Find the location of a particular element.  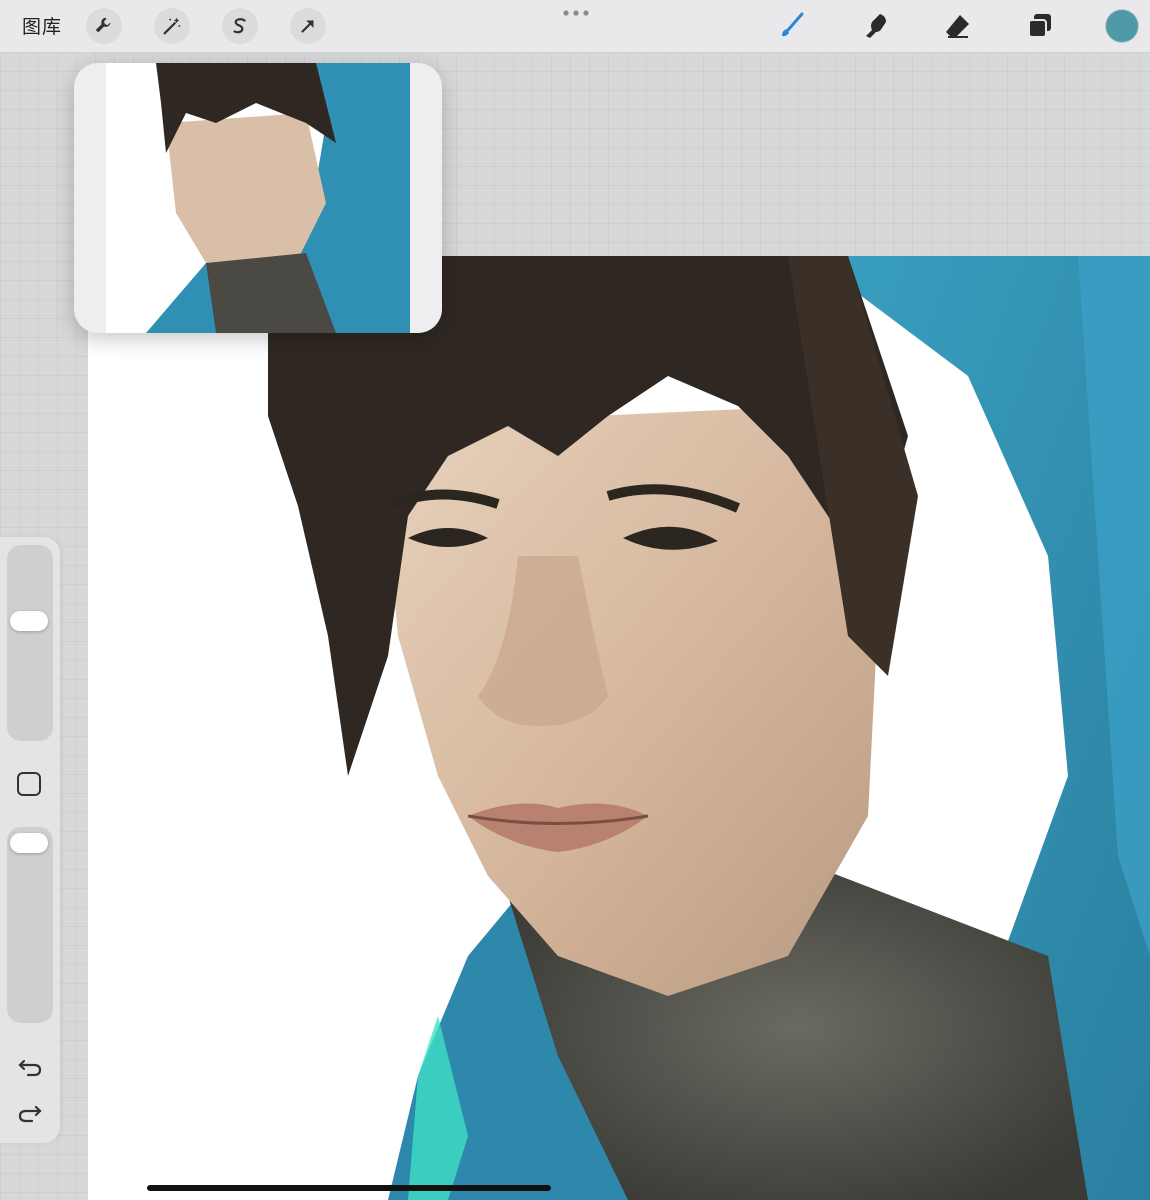

side-bar is located at coordinates (30, 840).